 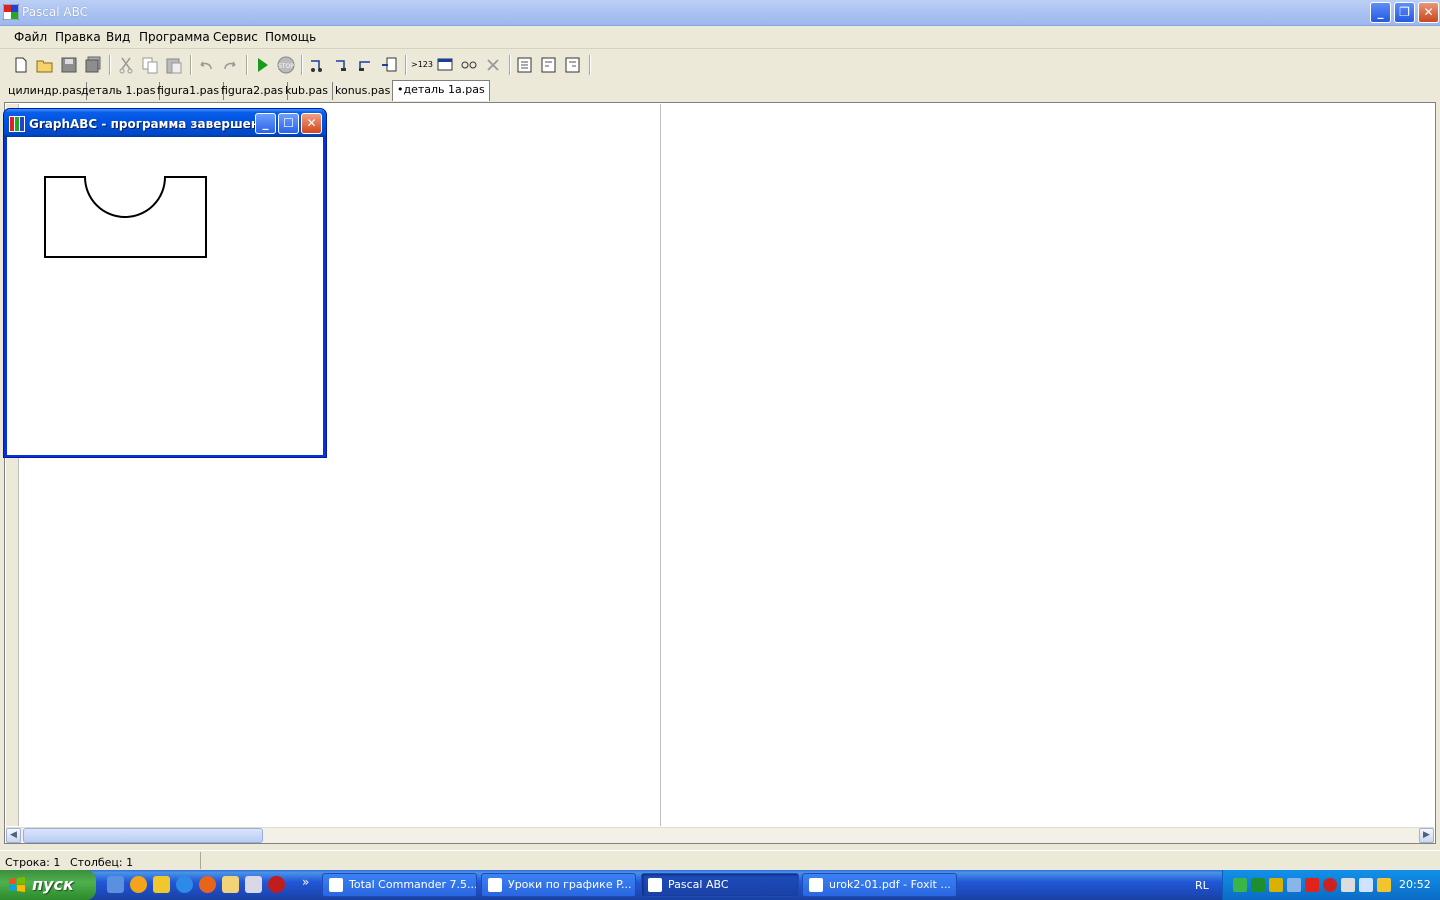 What do you see at coordinates (150, 65) in the screenshot?
I see `copy-icon` at bounding box center [150, 65].